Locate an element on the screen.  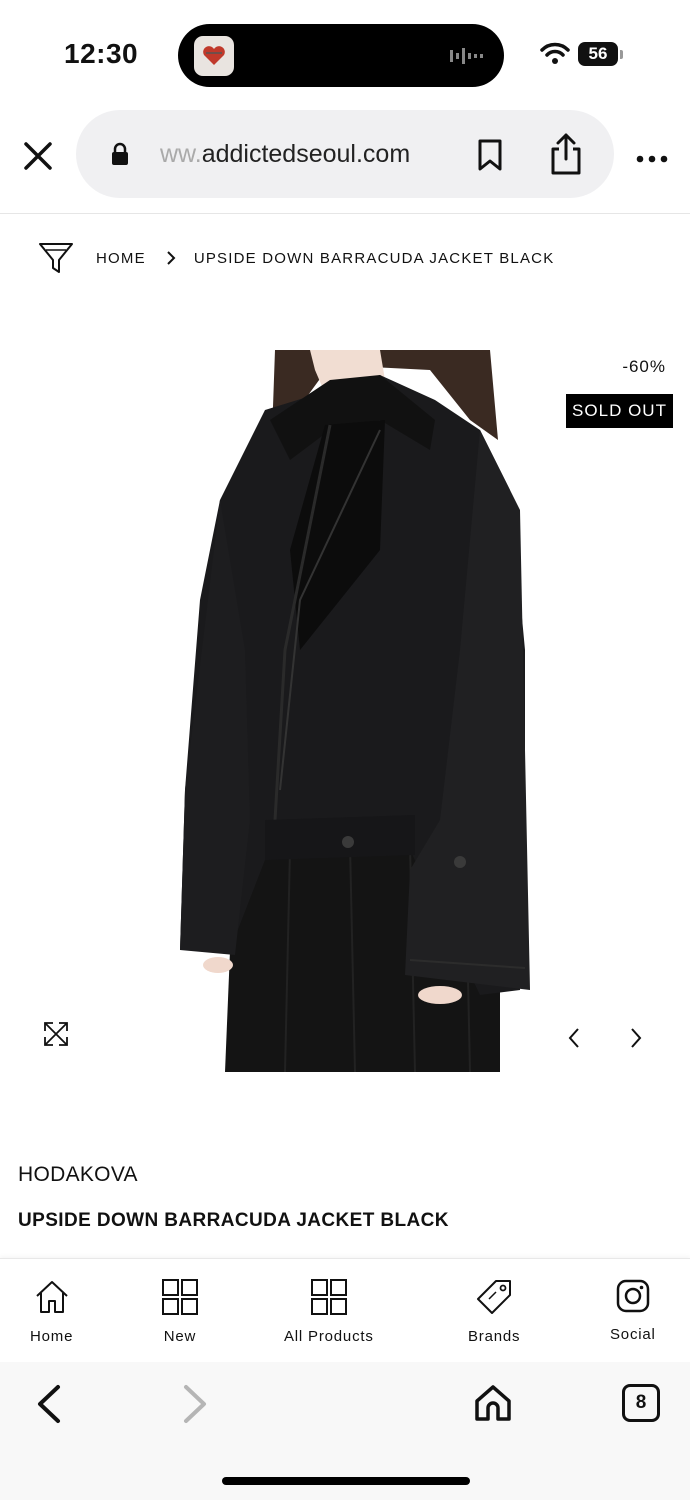
audio-wave-icon is located at coordinates (468, 58).